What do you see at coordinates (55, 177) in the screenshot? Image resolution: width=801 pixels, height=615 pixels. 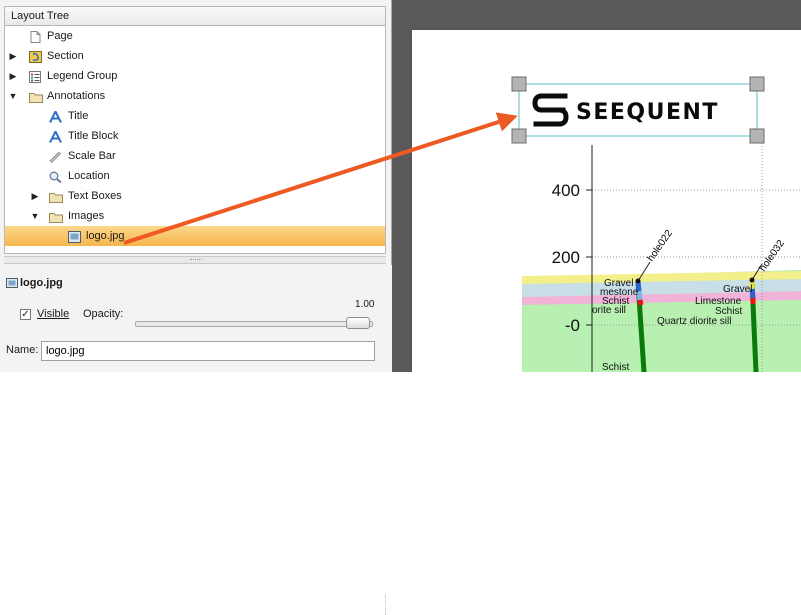 I see `magnifier-icon` at bounding box center [55, 177].